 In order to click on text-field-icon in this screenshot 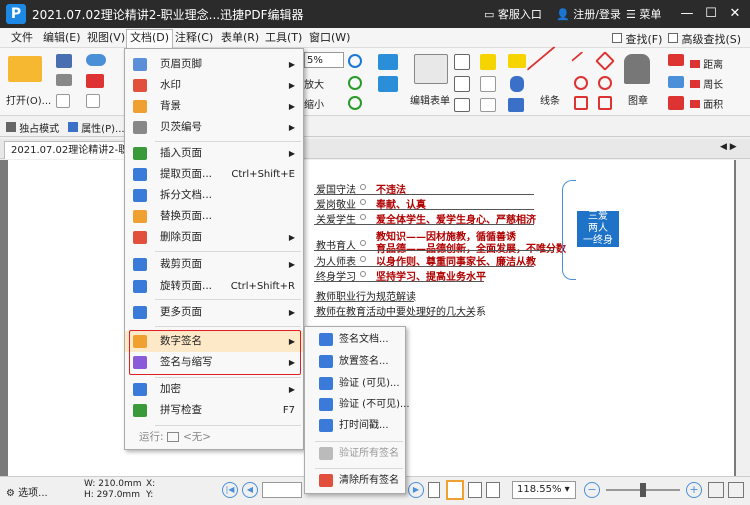, I will do `click(462, 84)`.